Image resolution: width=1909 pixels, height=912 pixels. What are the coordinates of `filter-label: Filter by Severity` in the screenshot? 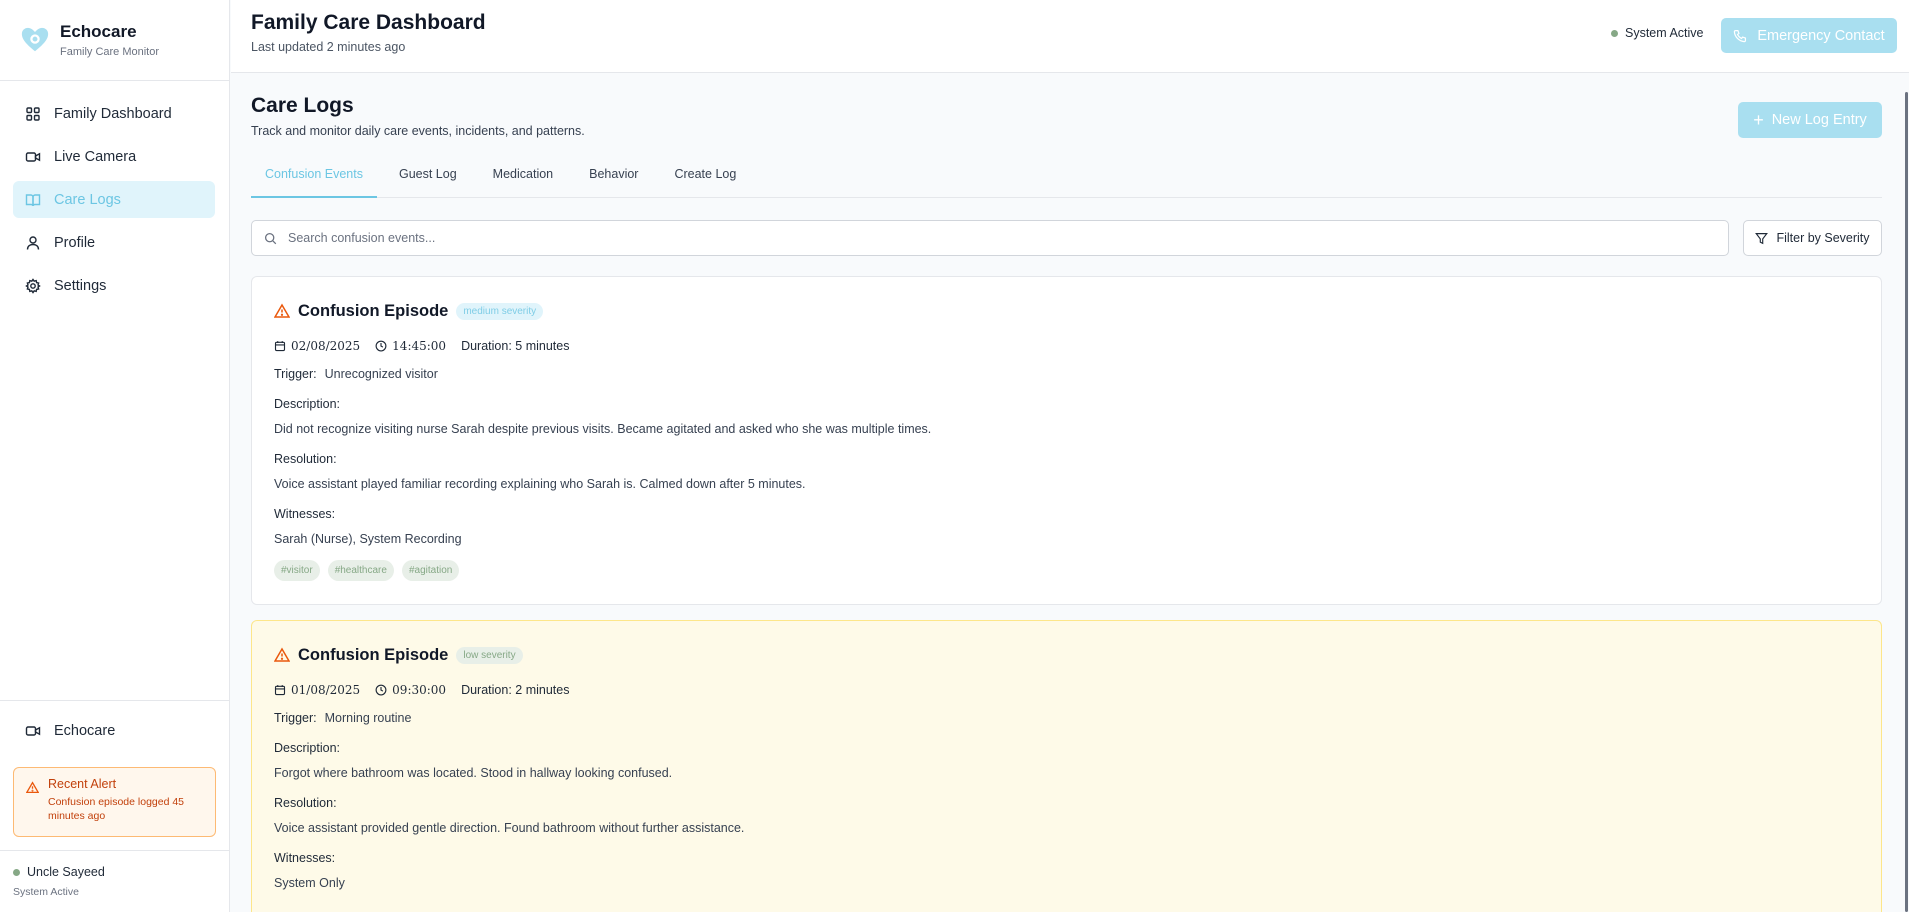 It's located at (1823, 238).